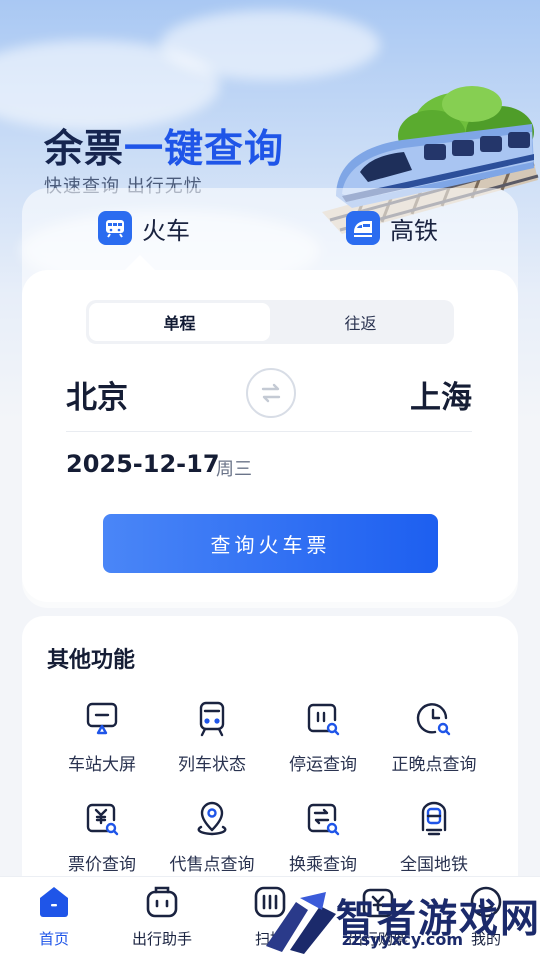  Describe the element at coordinates (433, 719) in the screenshot. I see `delay-query-icon` at that location.